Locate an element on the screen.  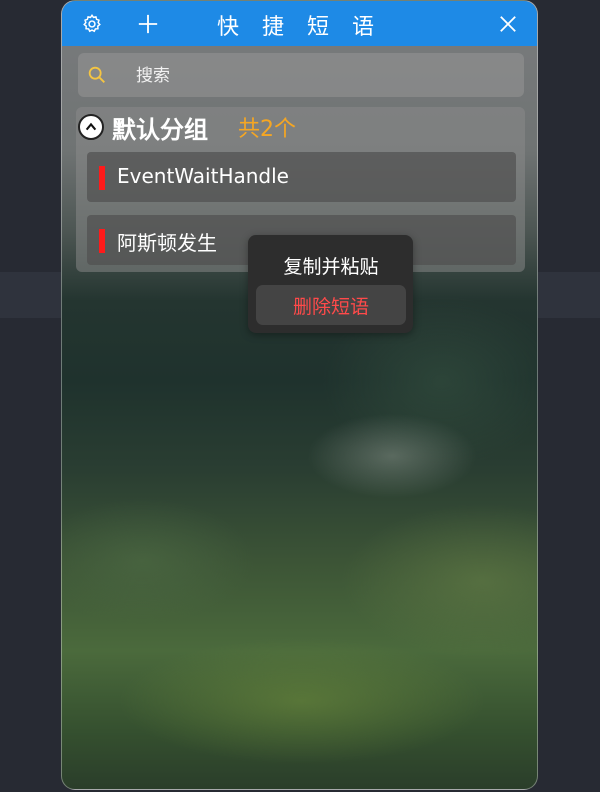
context-menu: 复制并粘贴 删除短语 is located at coordinates (330, 284).